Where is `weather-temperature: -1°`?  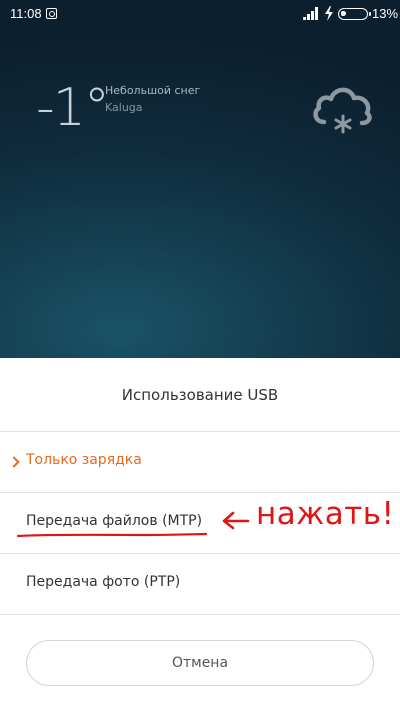 weather-temperature: -1° is located at coordinates (73, 108).